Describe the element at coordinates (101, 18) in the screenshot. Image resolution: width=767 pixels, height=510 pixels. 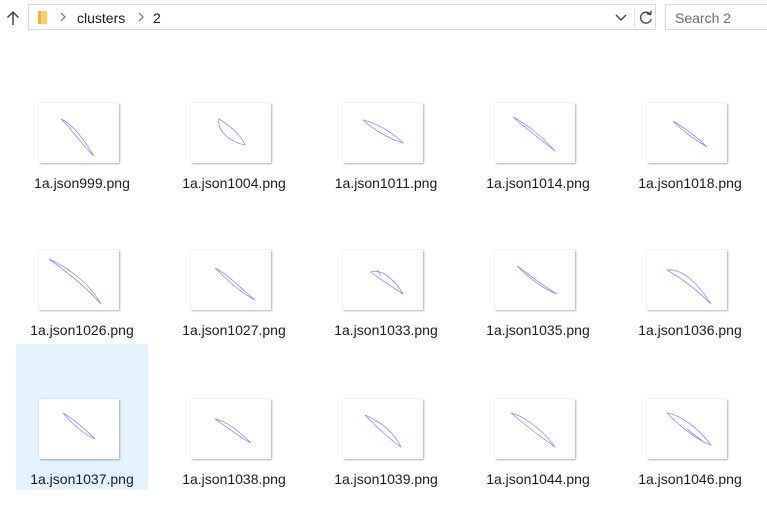
I see `breadcrumb-clusters: clusters` at that location.